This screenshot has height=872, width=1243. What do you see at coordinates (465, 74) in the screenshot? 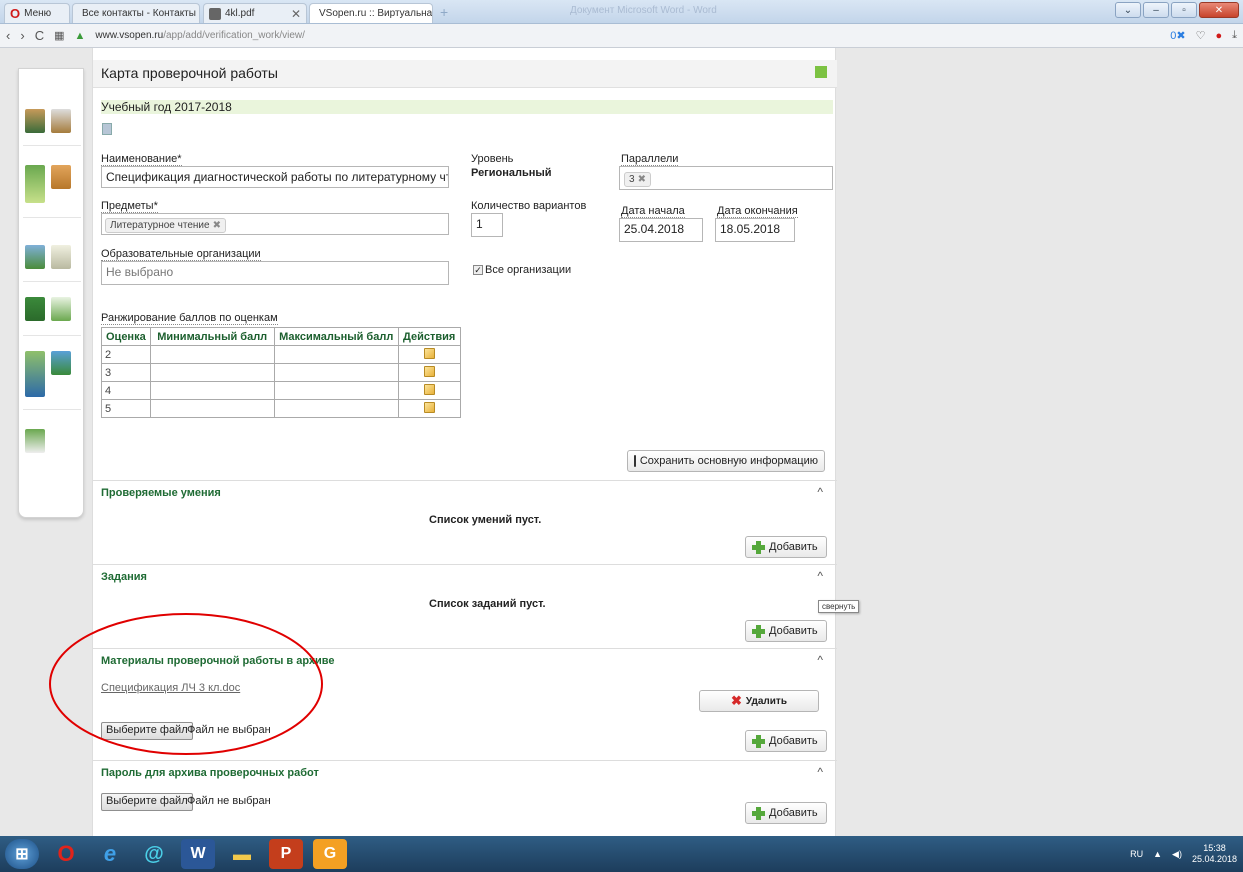
I see `page-title: Карта проверочной работы` at bounding box center [465, 74].